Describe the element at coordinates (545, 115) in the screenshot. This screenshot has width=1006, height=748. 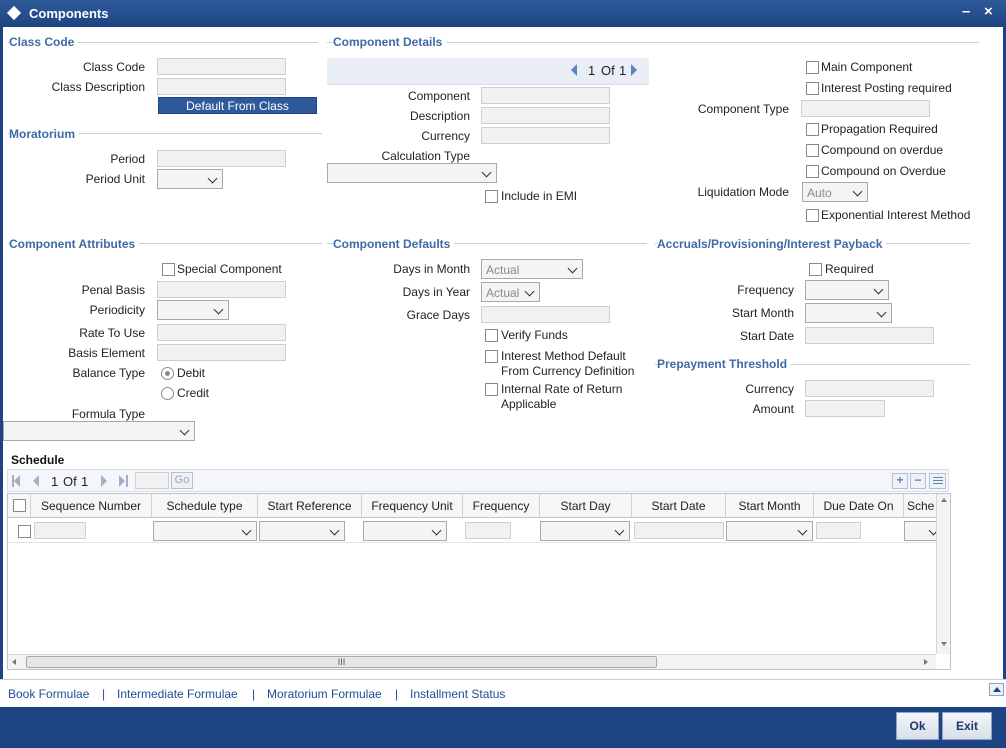
I see `description-input` at that location.